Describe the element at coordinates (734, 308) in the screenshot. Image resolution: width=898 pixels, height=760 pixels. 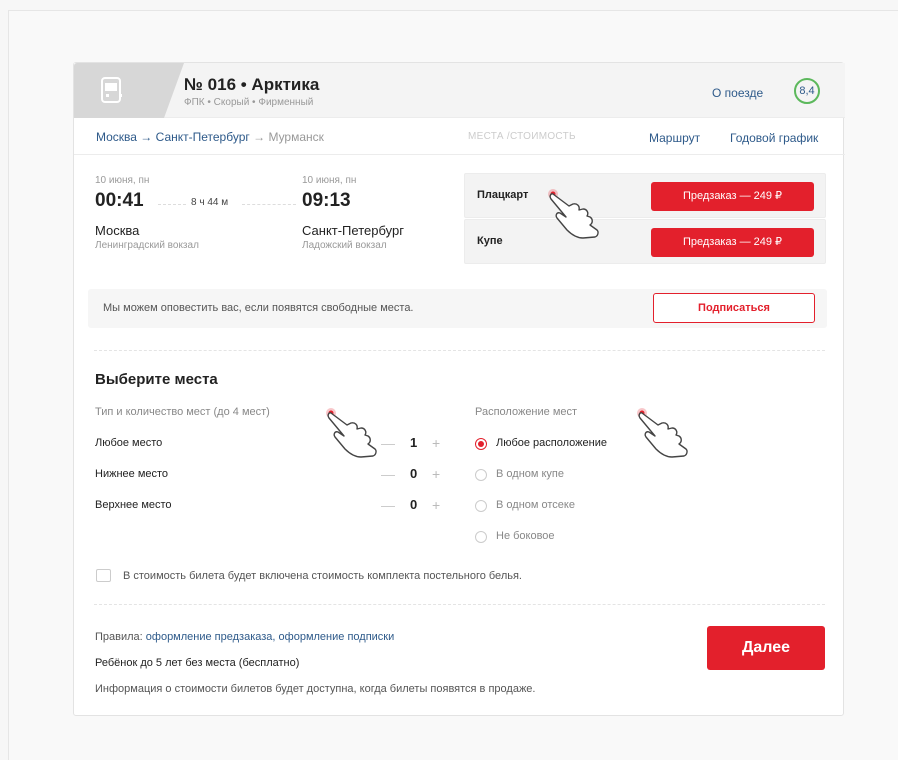
I see `subscribe-button: Подписаться` at that location.